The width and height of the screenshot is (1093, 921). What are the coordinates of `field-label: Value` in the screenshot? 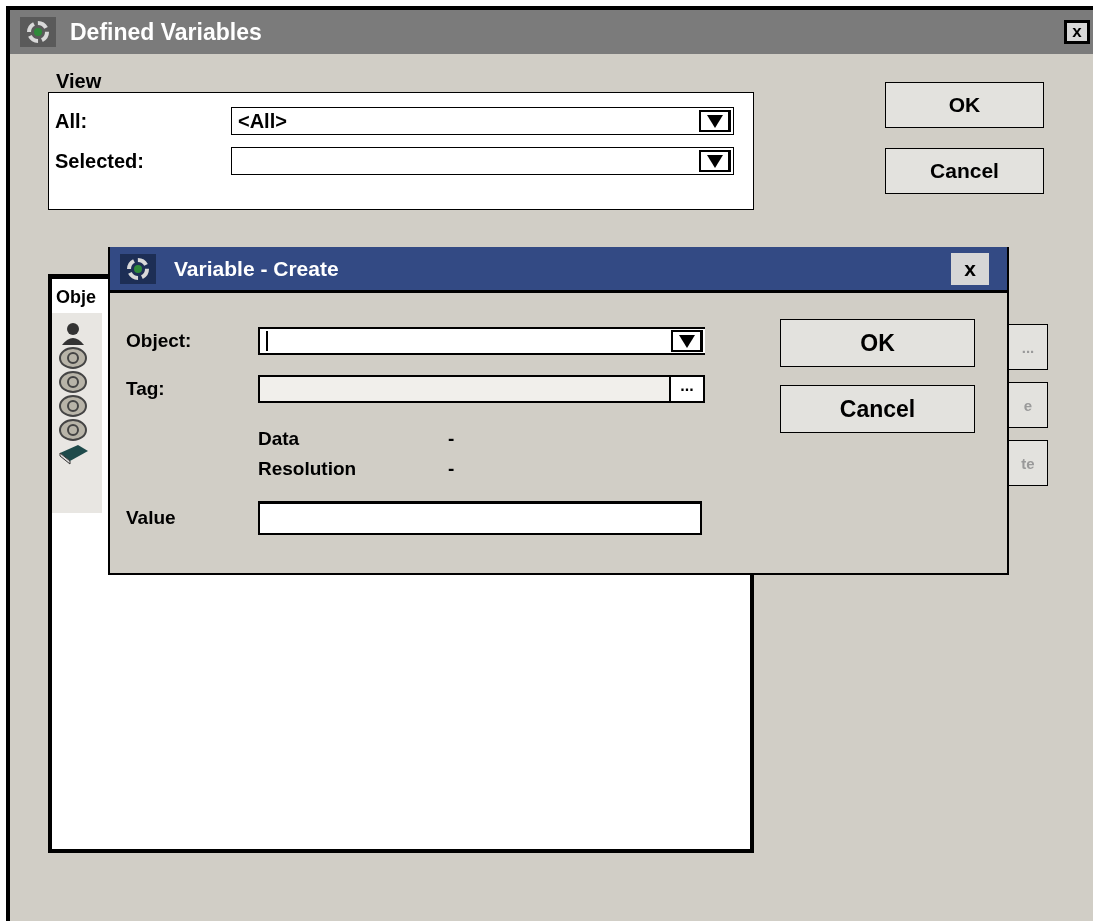 It's located at (151, 518).